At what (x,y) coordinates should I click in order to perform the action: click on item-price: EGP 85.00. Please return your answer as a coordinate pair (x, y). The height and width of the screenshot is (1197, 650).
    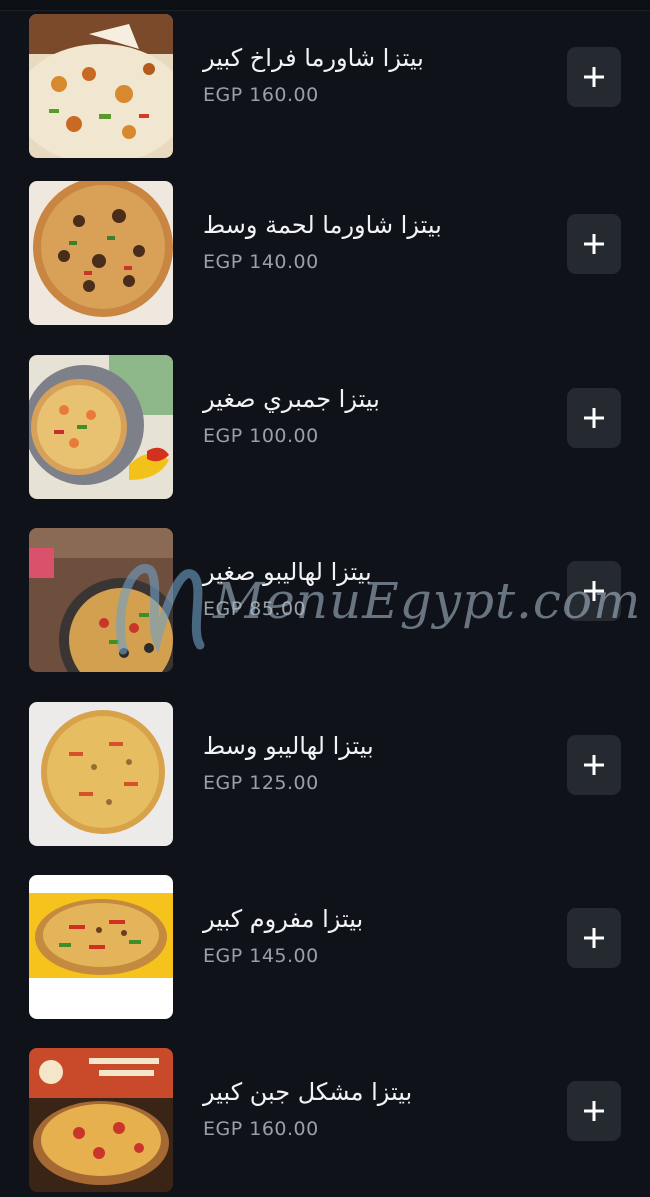
    Looking at the image, I should click on (255, 609).